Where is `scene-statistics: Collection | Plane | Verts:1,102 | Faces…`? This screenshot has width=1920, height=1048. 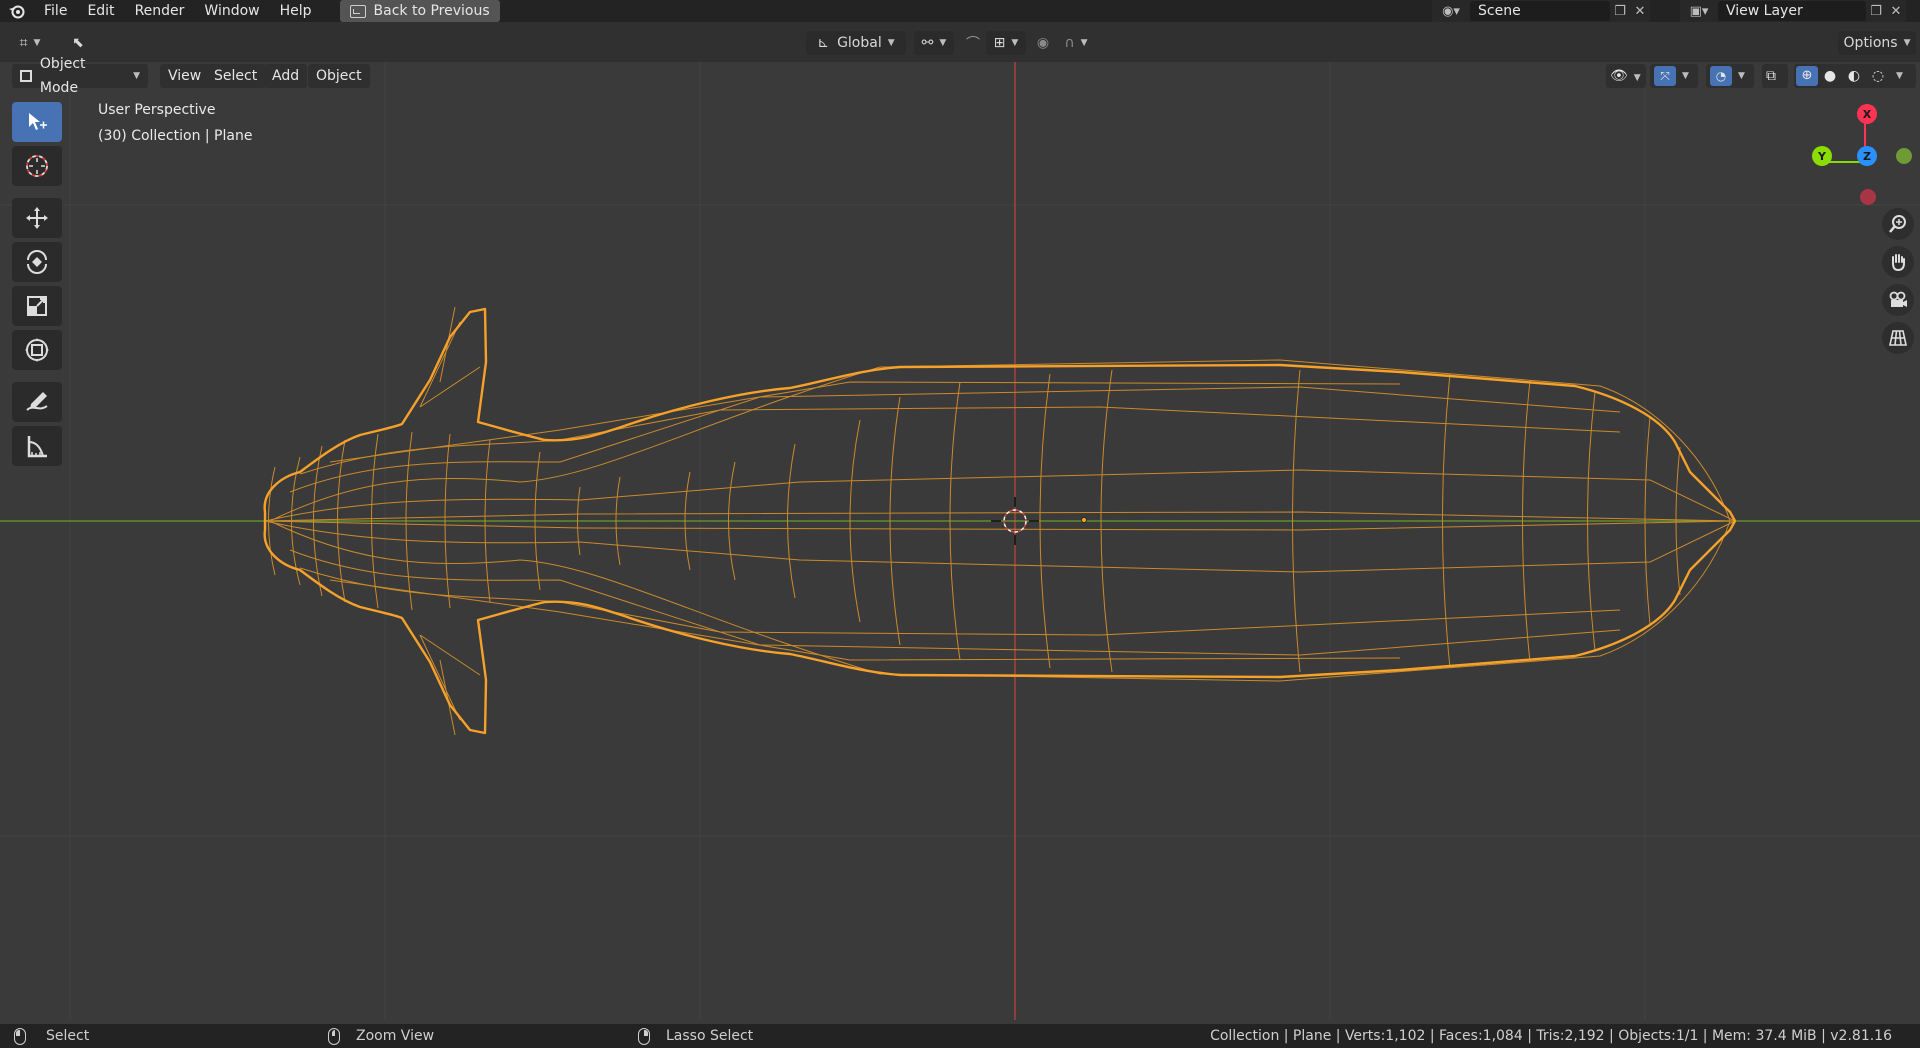
scene-statistics: Collection | Plane | Verts:1,102 | Faces… is located at coordinates (1551, 1036).